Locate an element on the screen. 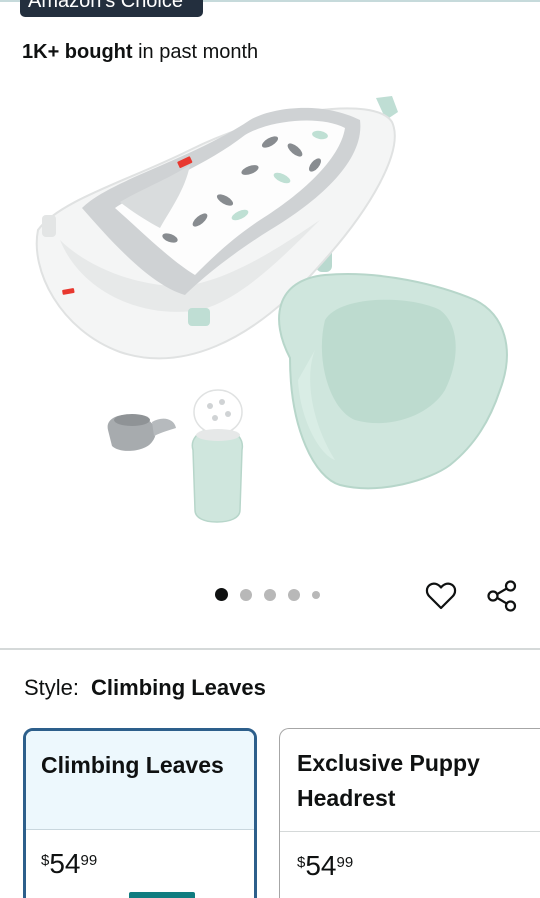 This screenshot has width=540, height=898. bought-suffix: in past month is located at coordinates (195, 52).